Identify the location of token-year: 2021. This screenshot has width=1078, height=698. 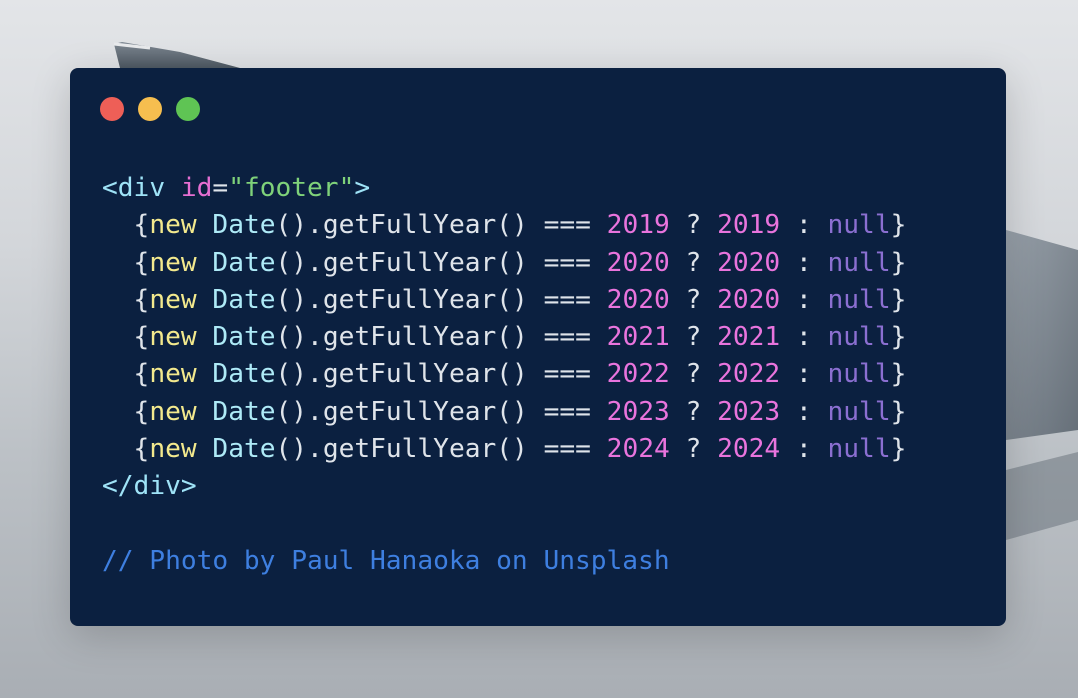
(638, 337).